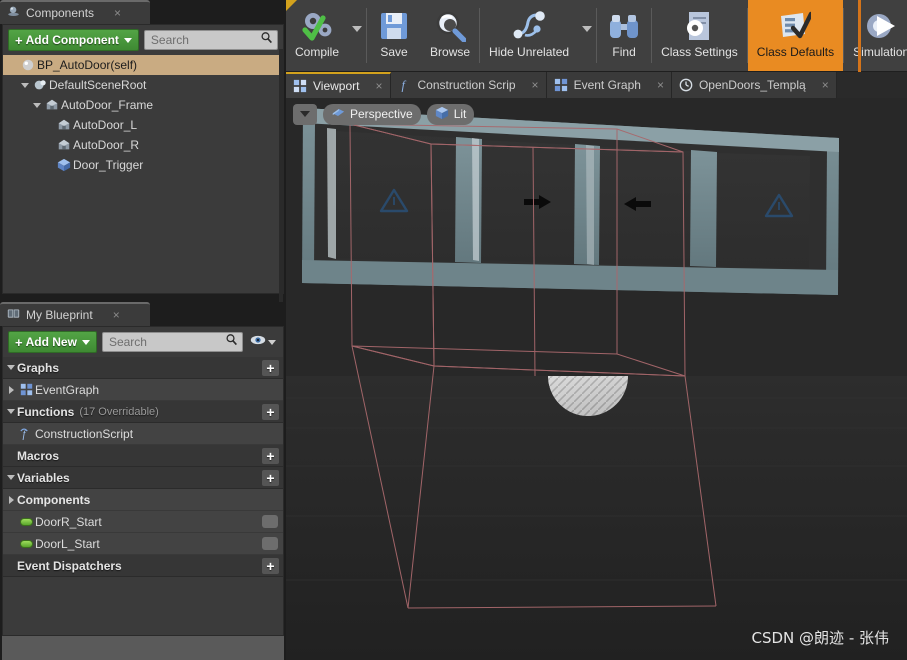 This screenshot has width=907, height=660. I want to click on my-blueprint-section-header: Functions (17 Overridable) +, so click(143, 412).